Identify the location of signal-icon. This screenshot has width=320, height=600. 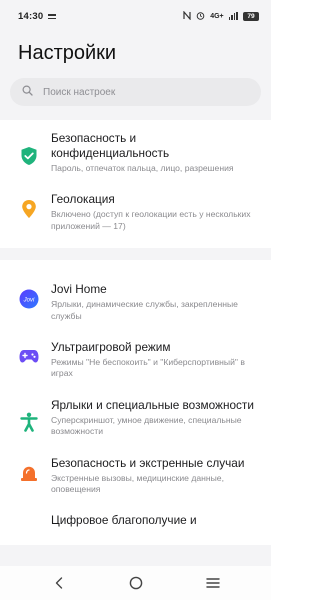
(233, 16).